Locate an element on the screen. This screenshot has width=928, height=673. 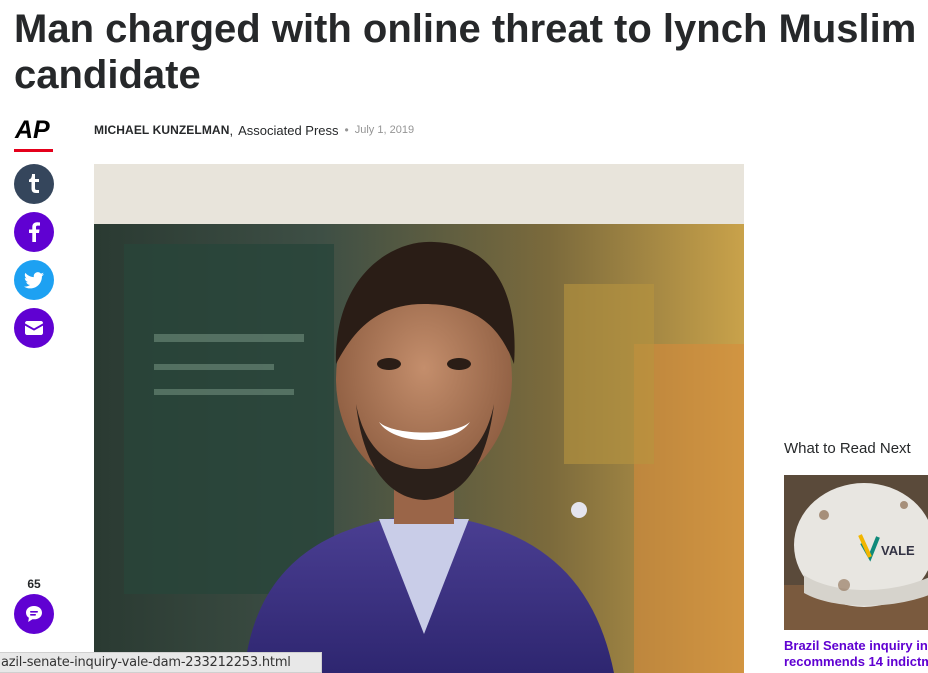
author-name: MICHAEL KUNZELMAN is located at coordinates (161, 130).